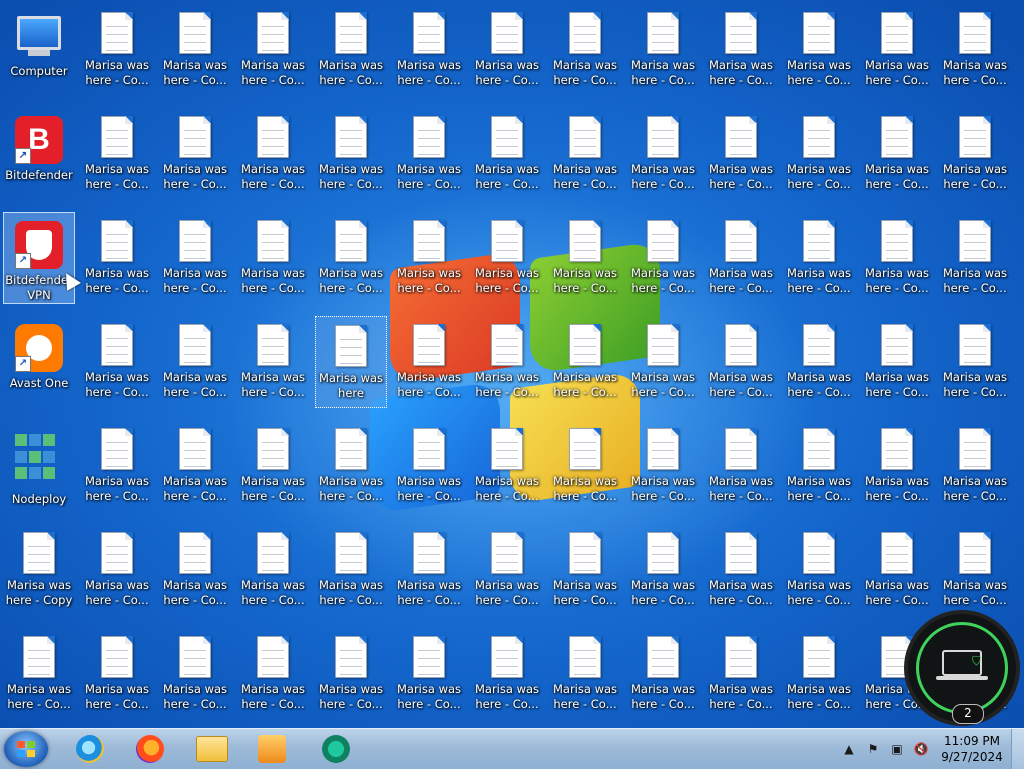 This screenshot has width=1024, height=769. What do you see at coordinates (336, 749) in the screenshot?
I see `taskbar-bitdefender-vpn` at bounding box center [336, 749].